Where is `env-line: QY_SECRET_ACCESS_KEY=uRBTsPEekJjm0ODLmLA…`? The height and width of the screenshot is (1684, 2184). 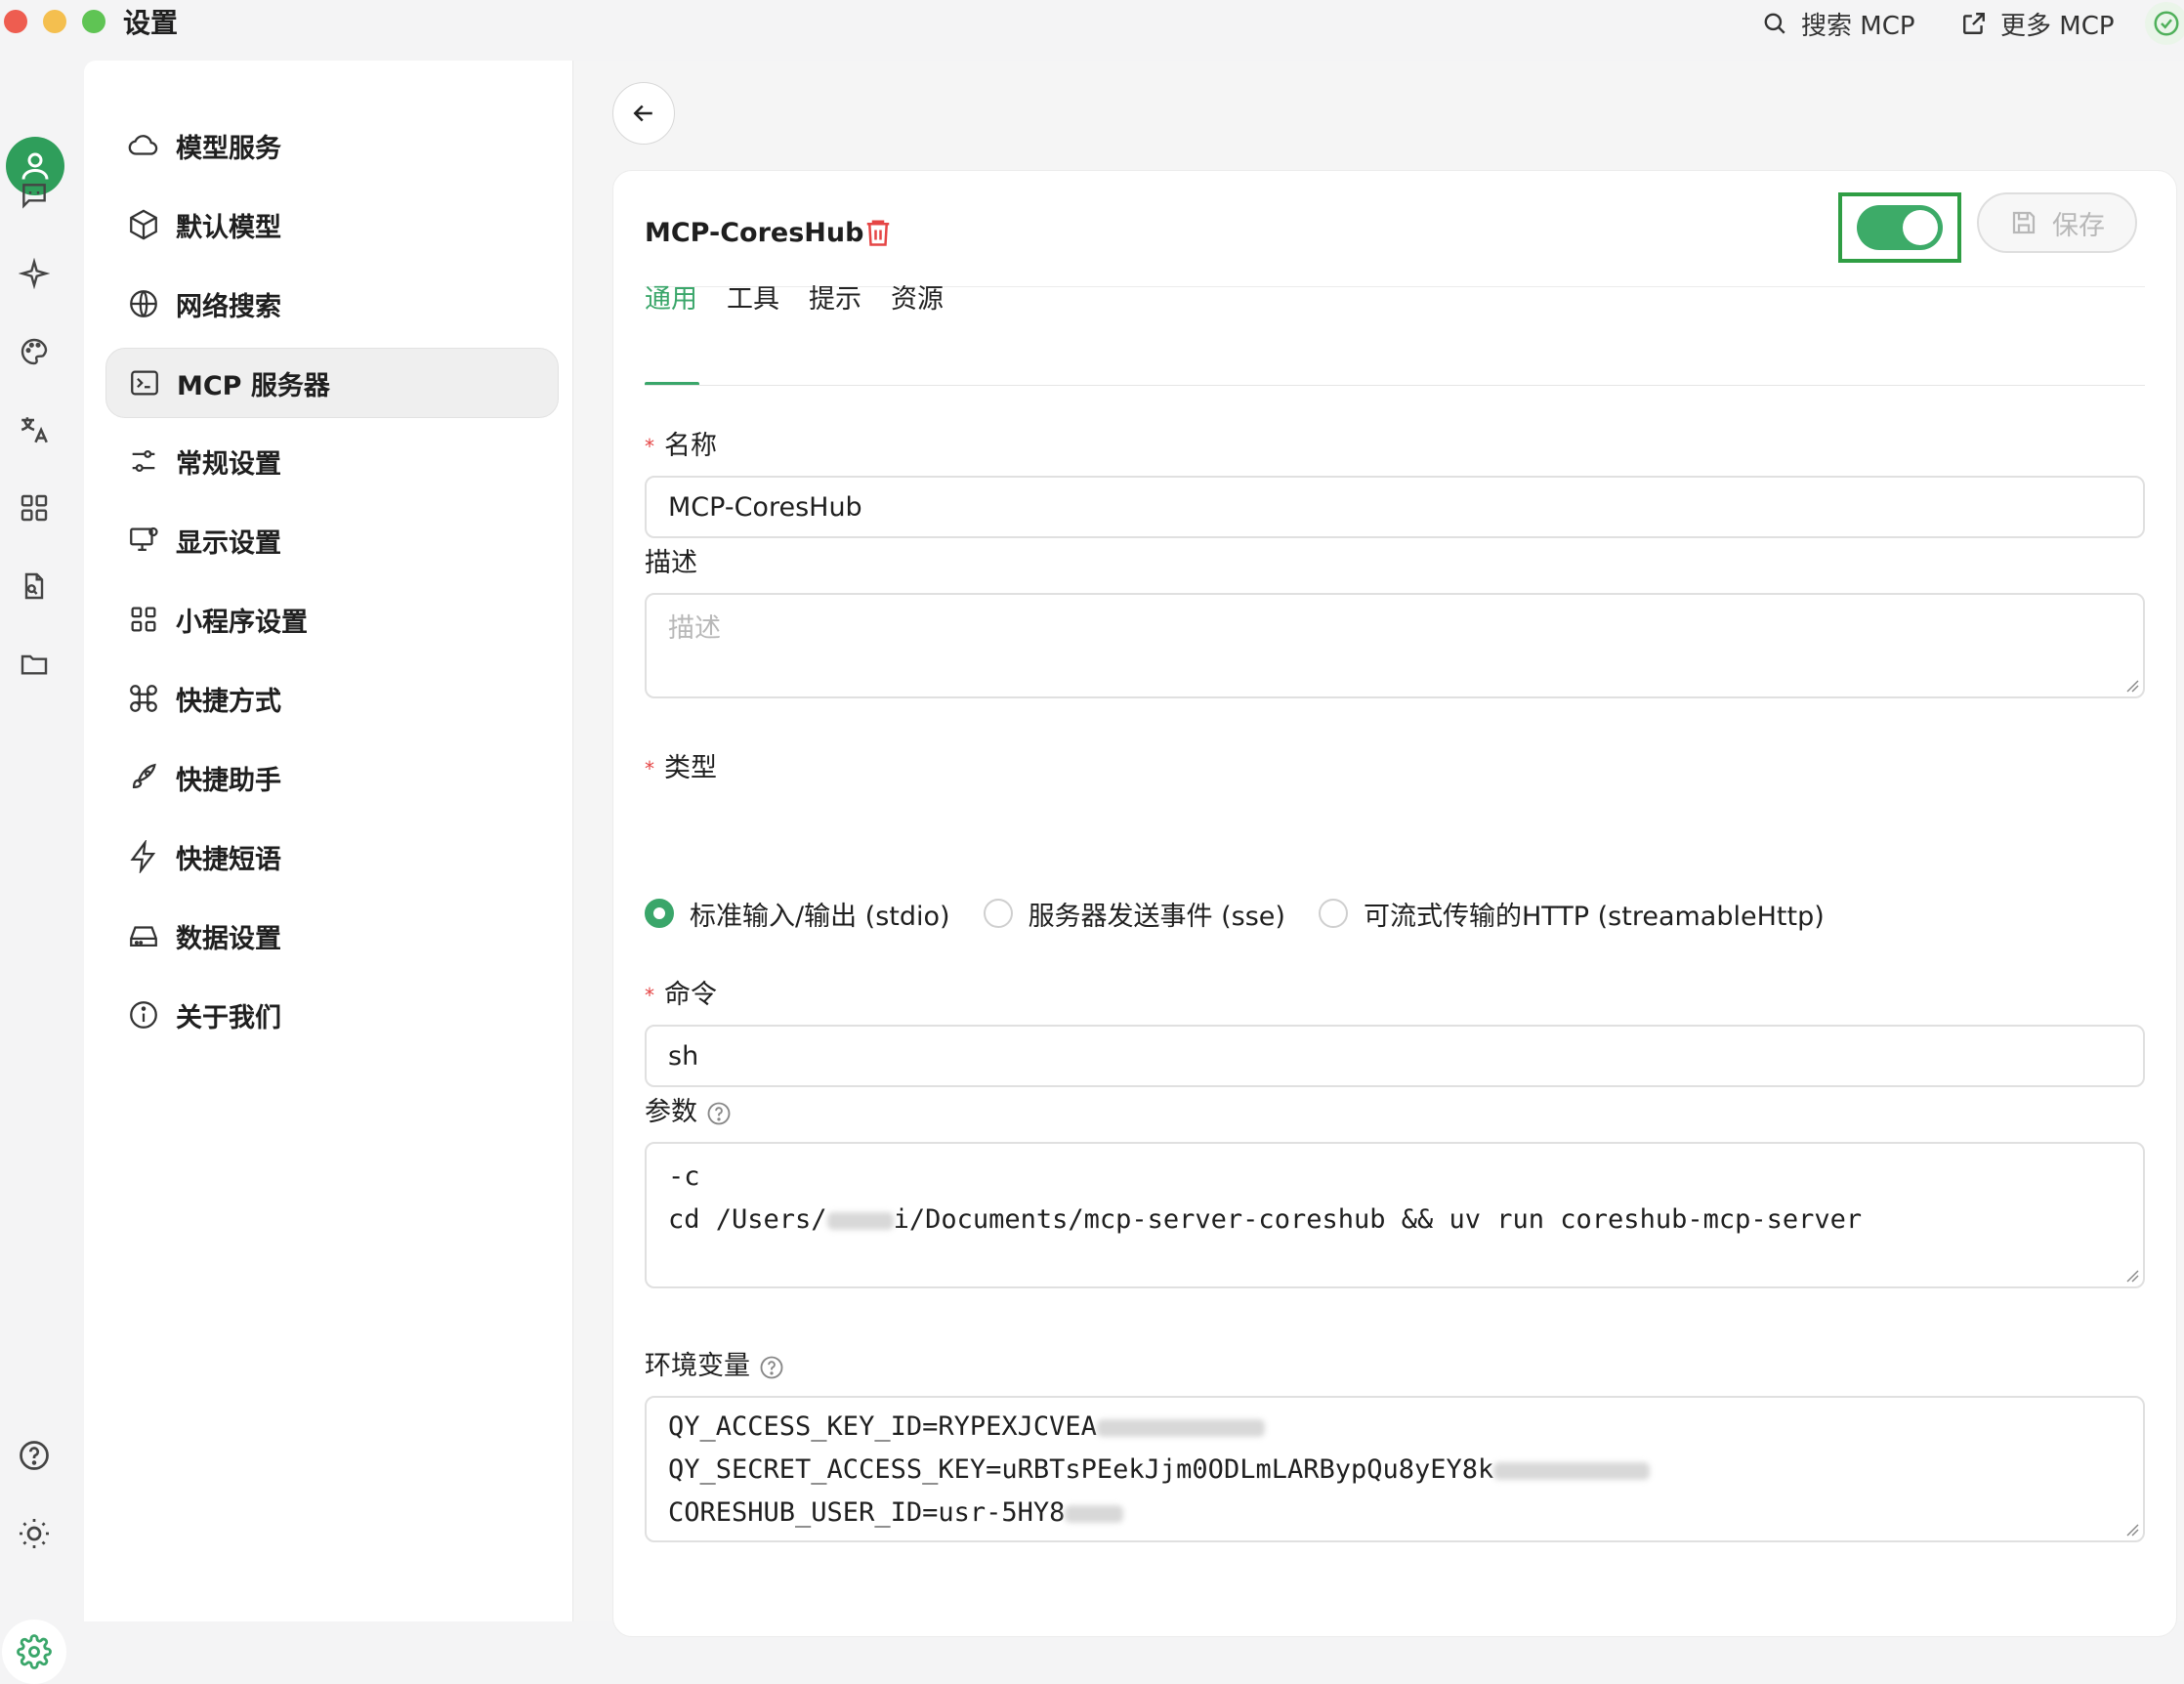
env-line: QY_SECRET_ACCESS_KEY=uRBTsPEekJjm0ODLmLA… is located at coordinates (1394, 1471).